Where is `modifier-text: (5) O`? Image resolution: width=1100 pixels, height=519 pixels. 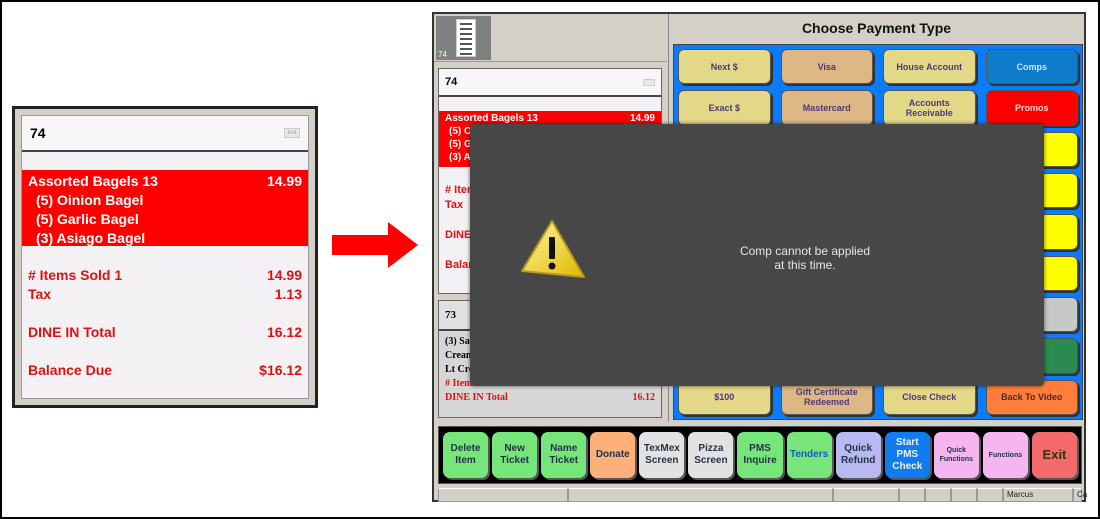 modifier-text: (5) O is located at coordinates (460, 131).